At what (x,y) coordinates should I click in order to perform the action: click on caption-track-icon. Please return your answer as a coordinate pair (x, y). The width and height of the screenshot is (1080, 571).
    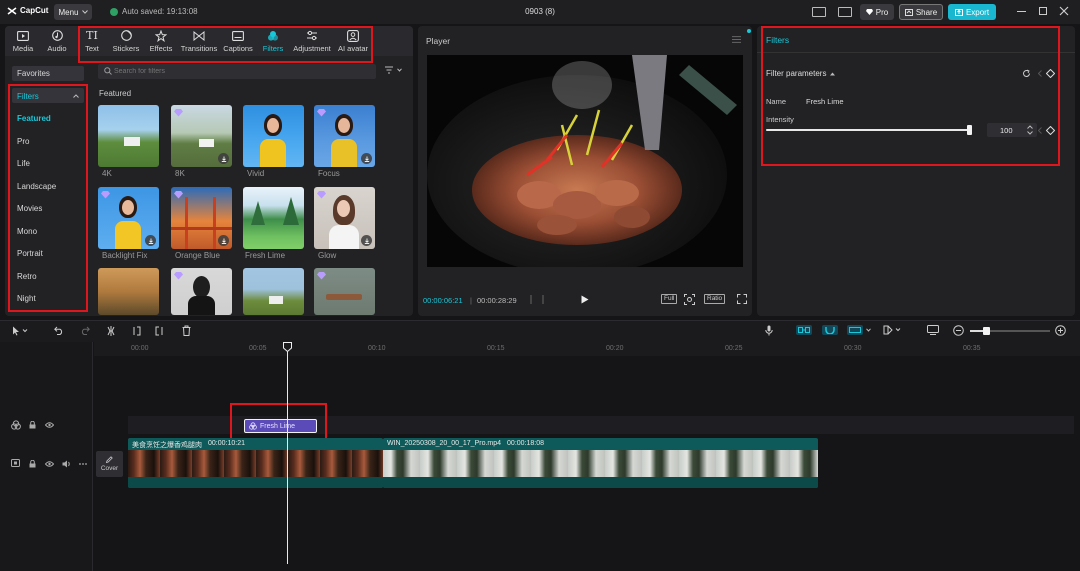
    Looking at the image, I should click on (933, 330).